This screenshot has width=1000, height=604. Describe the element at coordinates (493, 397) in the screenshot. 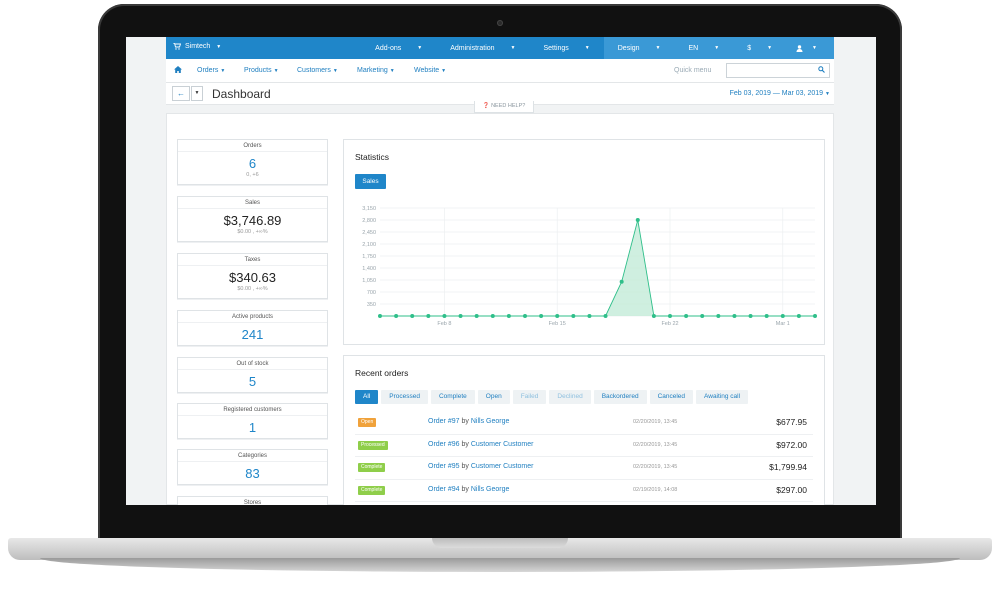

I see `order-tab: Open` at that location.